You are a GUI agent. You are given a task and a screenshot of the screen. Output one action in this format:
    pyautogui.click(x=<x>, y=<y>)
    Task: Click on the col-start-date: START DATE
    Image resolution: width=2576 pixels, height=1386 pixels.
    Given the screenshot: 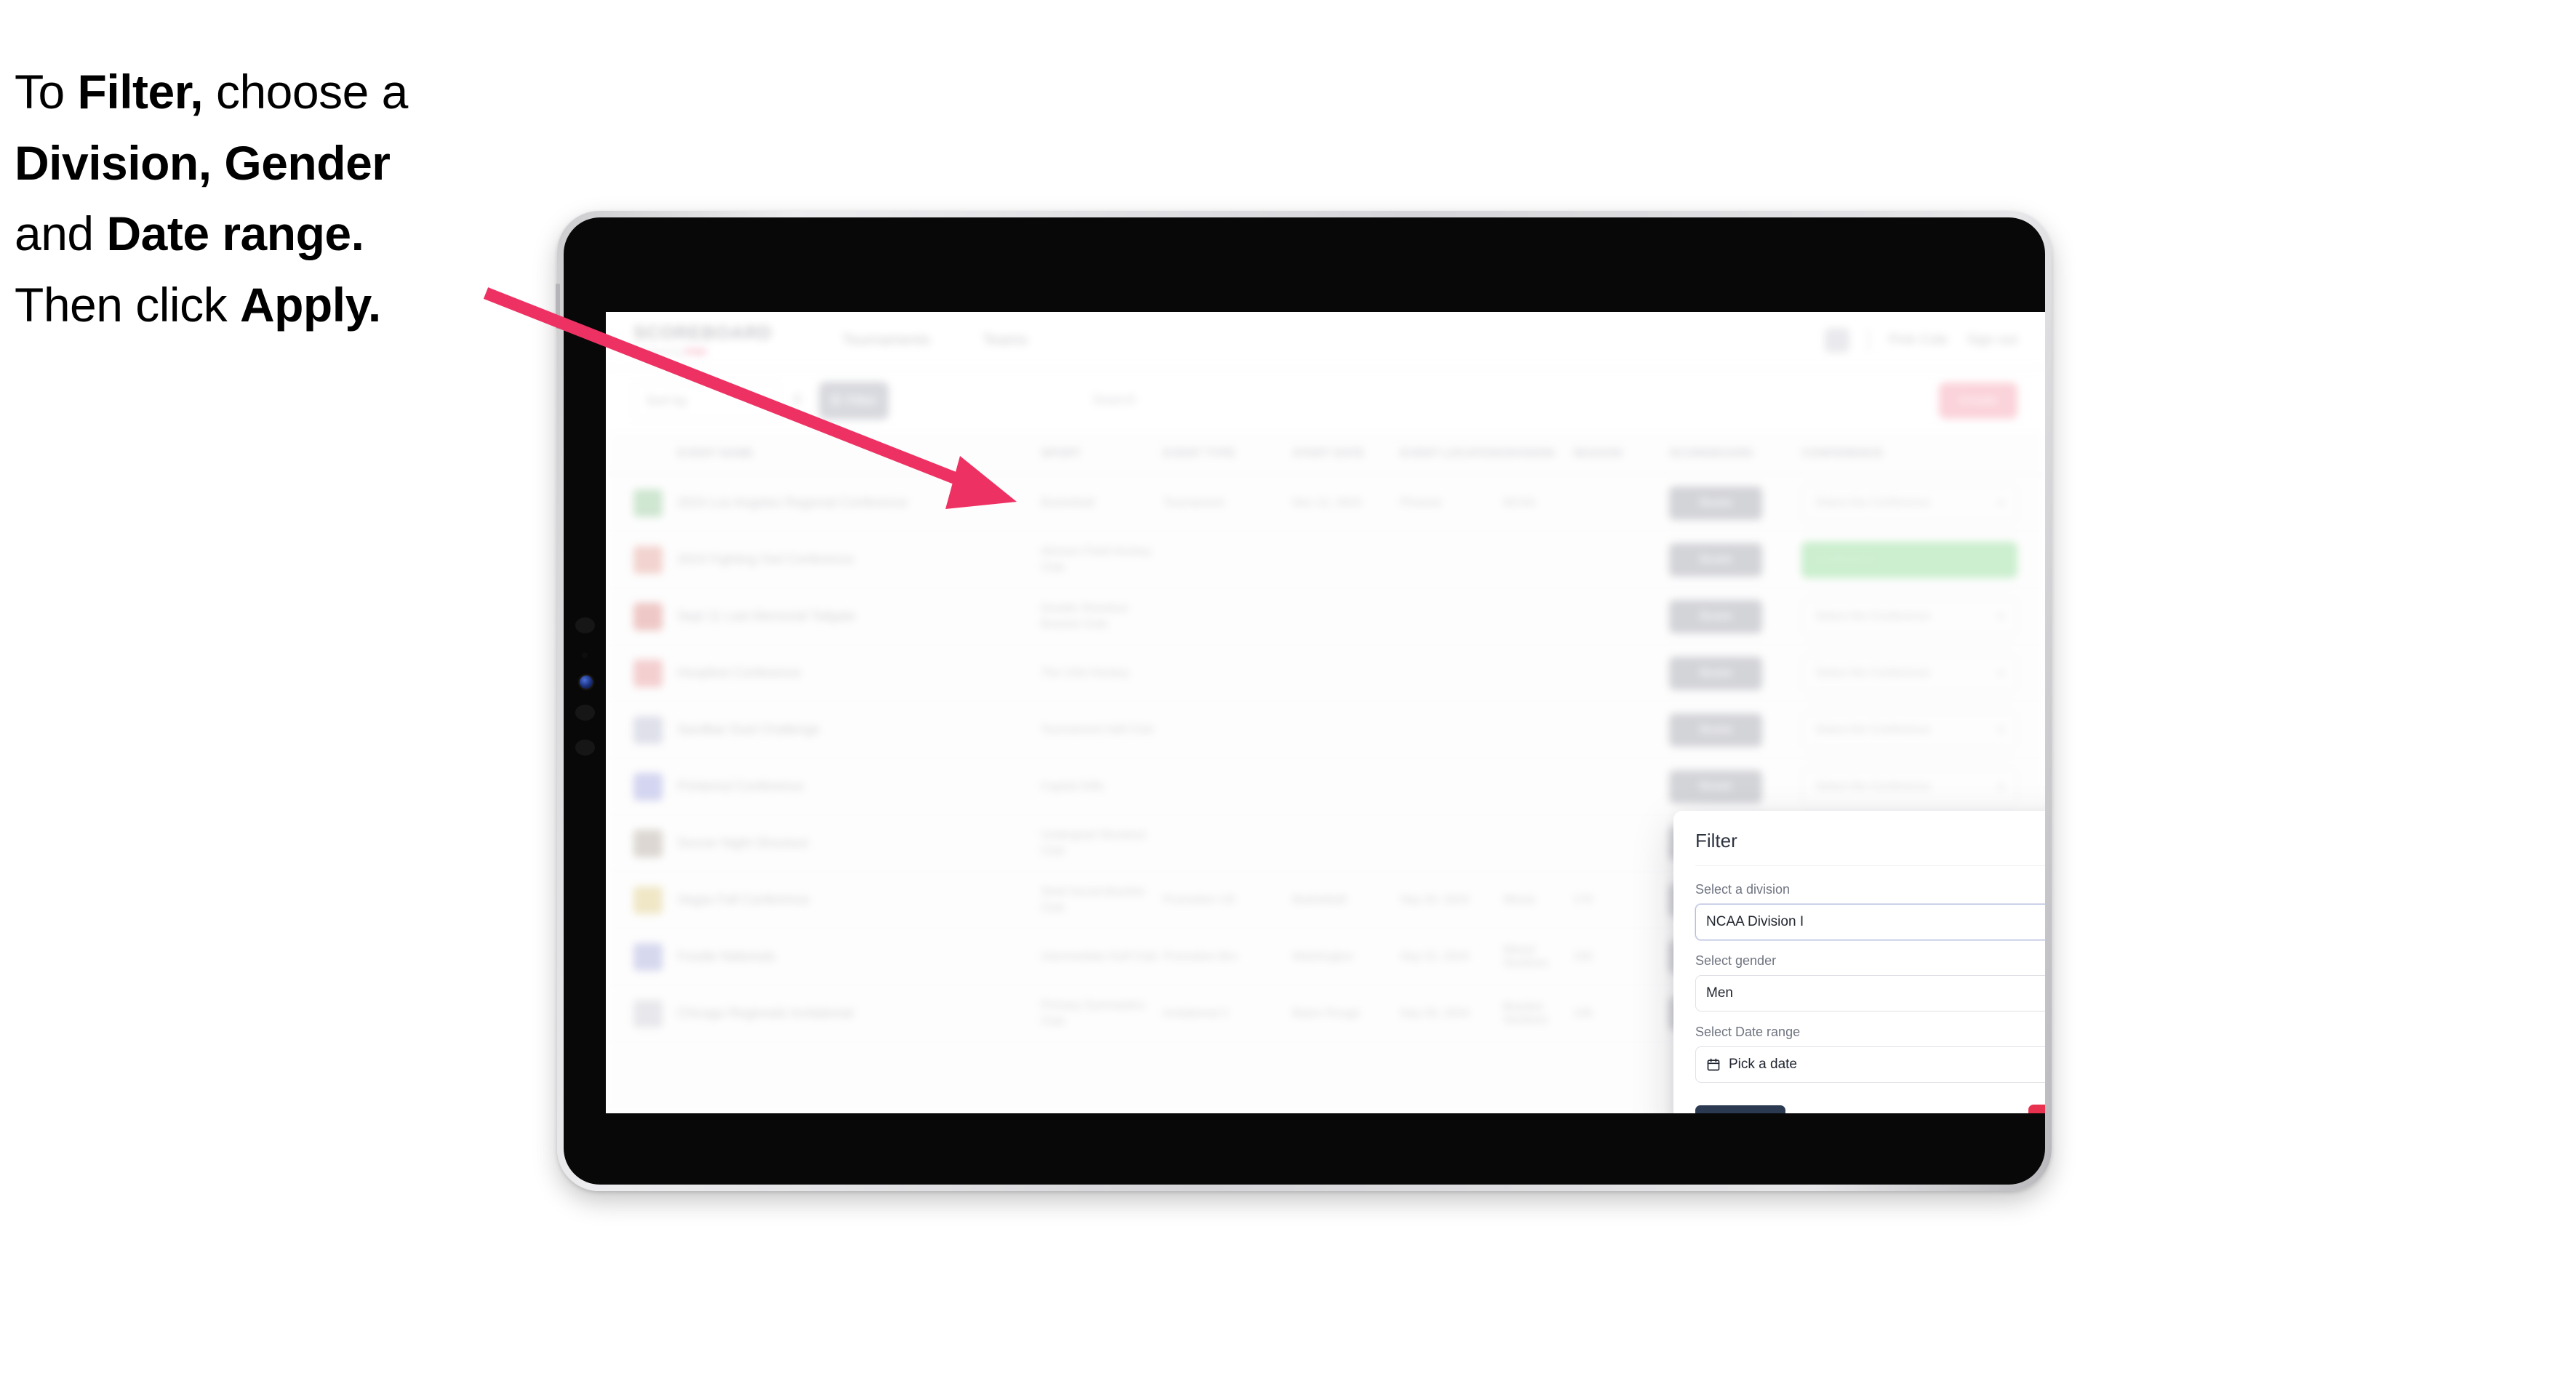 What is the action you would take?
    pyautogui.click(x=1328, y=453)
    